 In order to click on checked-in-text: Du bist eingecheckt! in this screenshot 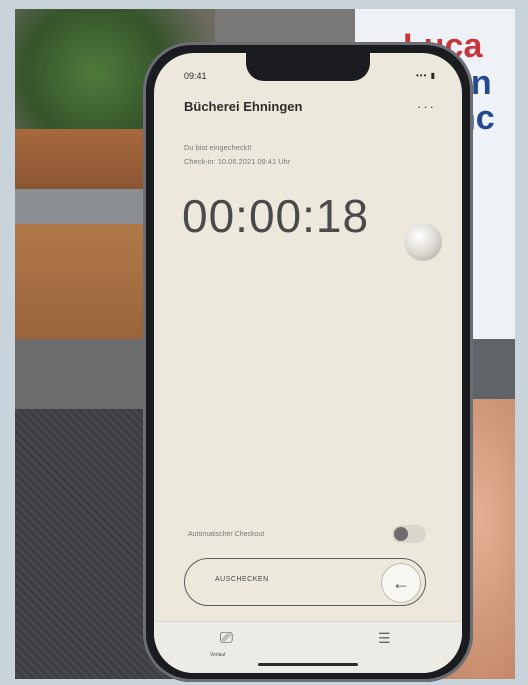, I will do `click(218, 147)`.